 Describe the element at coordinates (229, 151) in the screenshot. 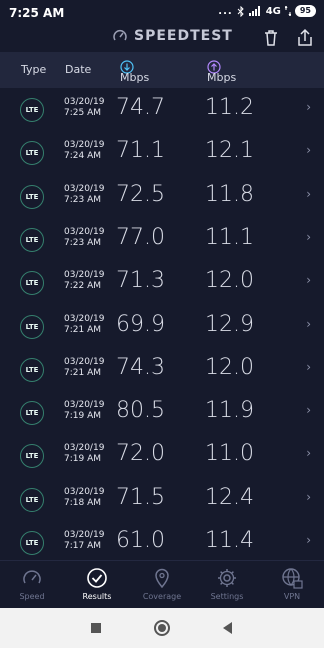

I see `upload-speed: 12.1` at that location.